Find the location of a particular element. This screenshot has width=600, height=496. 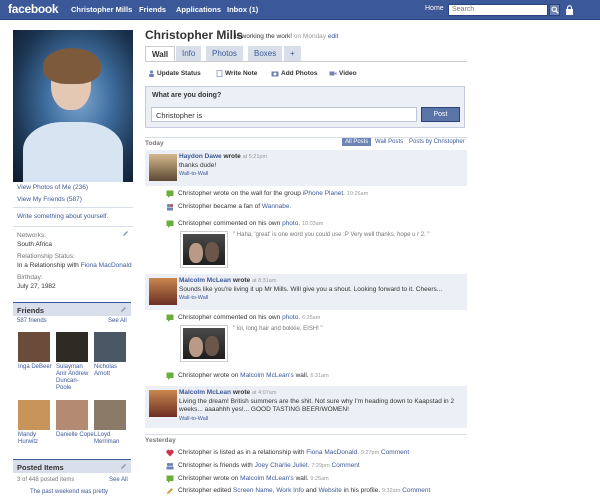

friend-tile: Inga DeBeer is located at coordinates (37, 351).